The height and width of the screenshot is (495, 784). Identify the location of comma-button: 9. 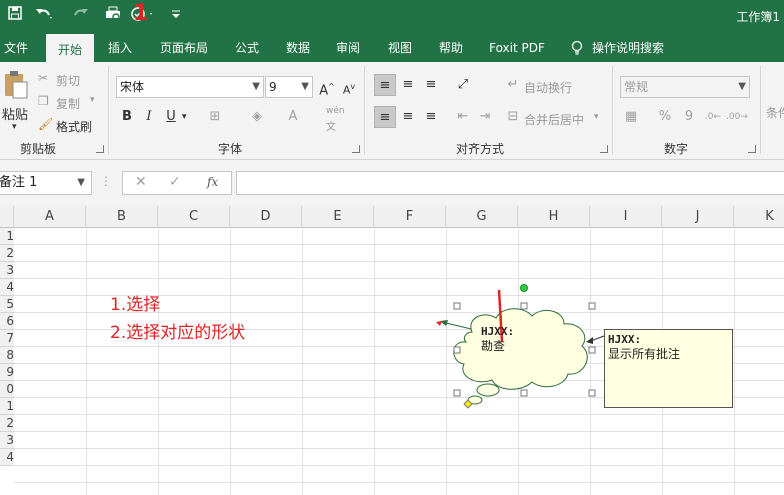
(689, 117).